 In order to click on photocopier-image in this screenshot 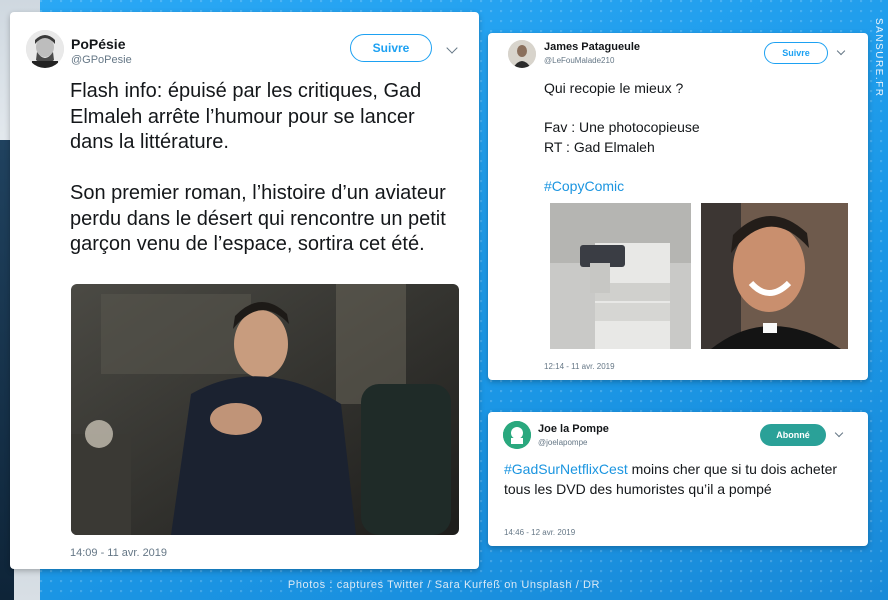, I will do `click(620, 276)`.